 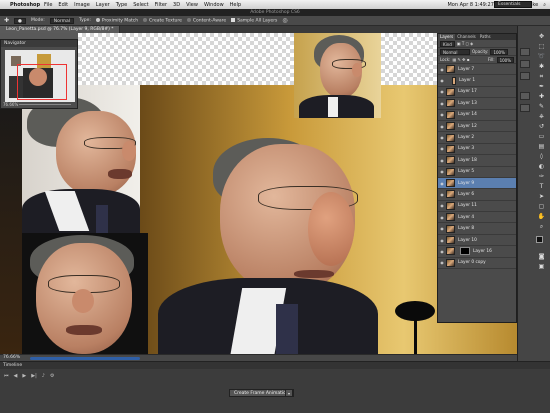 I want to click on layer-row: ◉ Layer 14, so click(x=477, y=115).